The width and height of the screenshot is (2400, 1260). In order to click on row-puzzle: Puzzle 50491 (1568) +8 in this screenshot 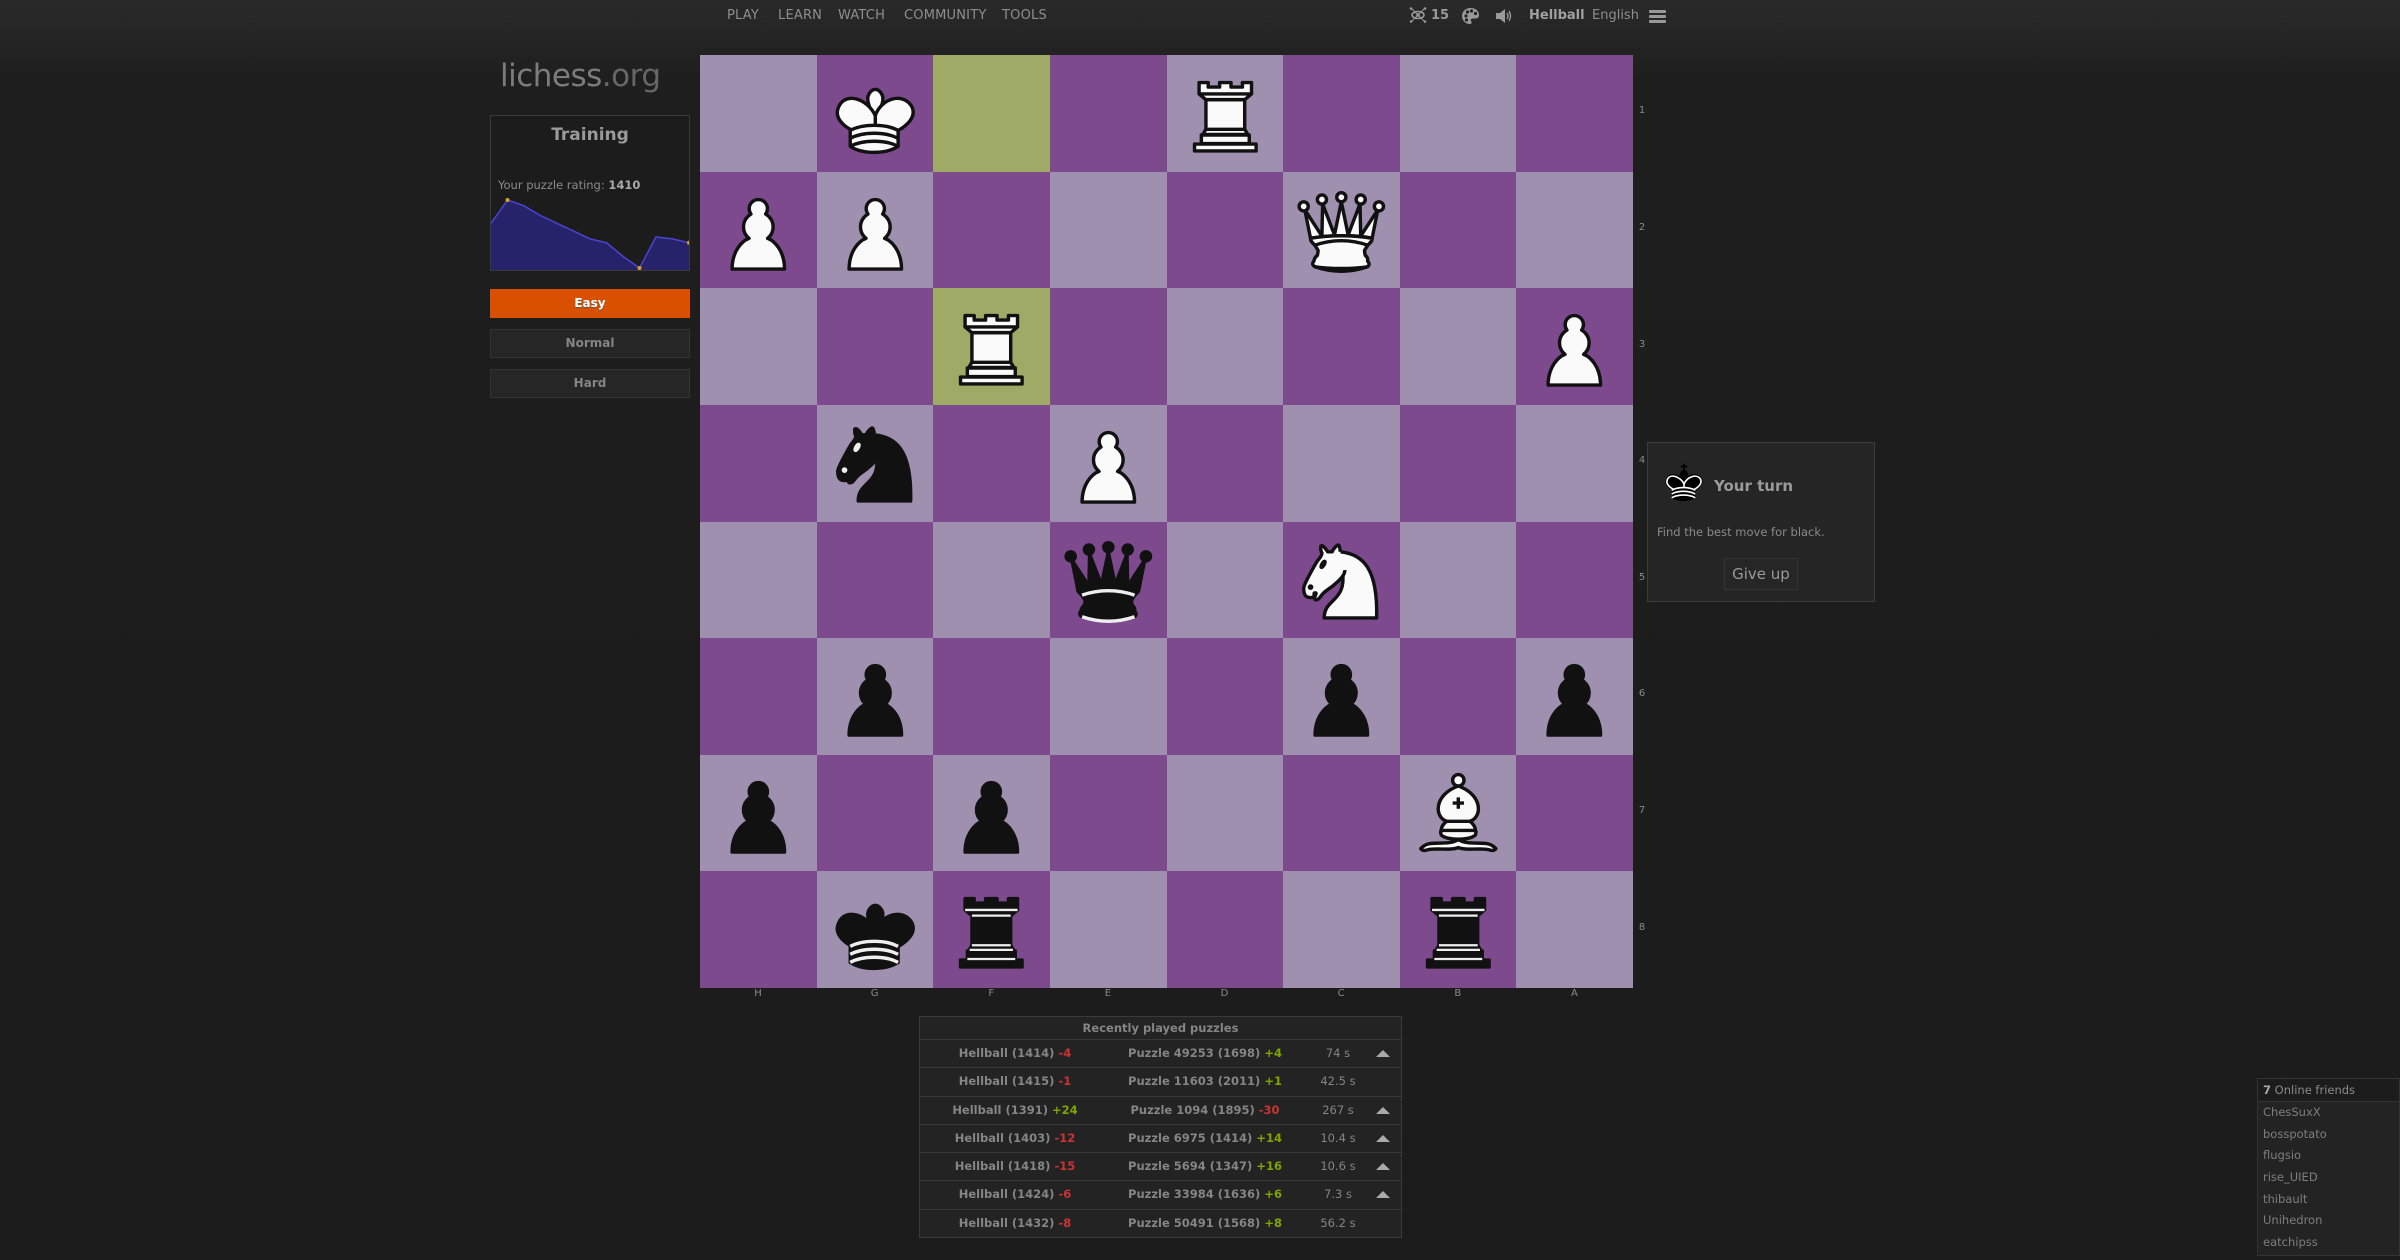, I will do `click(1205, 1223)`.